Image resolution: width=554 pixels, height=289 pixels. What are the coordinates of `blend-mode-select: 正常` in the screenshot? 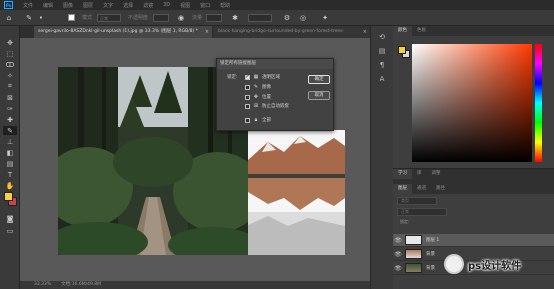 It's located at (422, 212).